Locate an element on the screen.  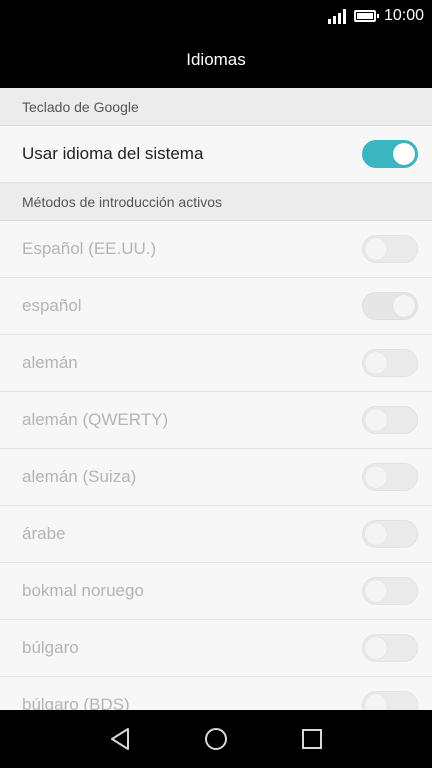
recents-icon is located at coordinates (312, 739).